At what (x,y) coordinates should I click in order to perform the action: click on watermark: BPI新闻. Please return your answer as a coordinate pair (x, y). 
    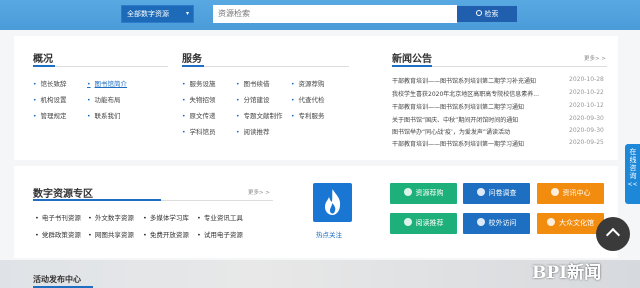
    Looking at the image, I should click on (567, 273).